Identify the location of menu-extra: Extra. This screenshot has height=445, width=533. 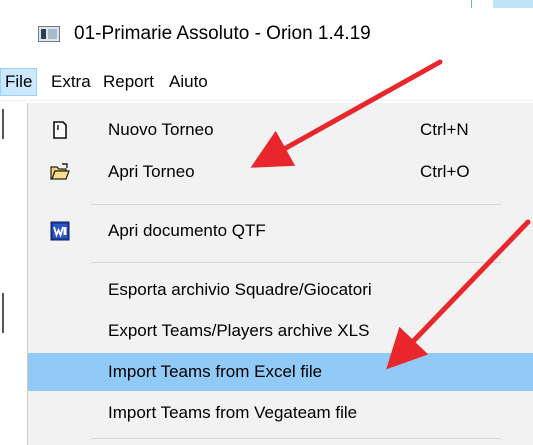
(71, 82).